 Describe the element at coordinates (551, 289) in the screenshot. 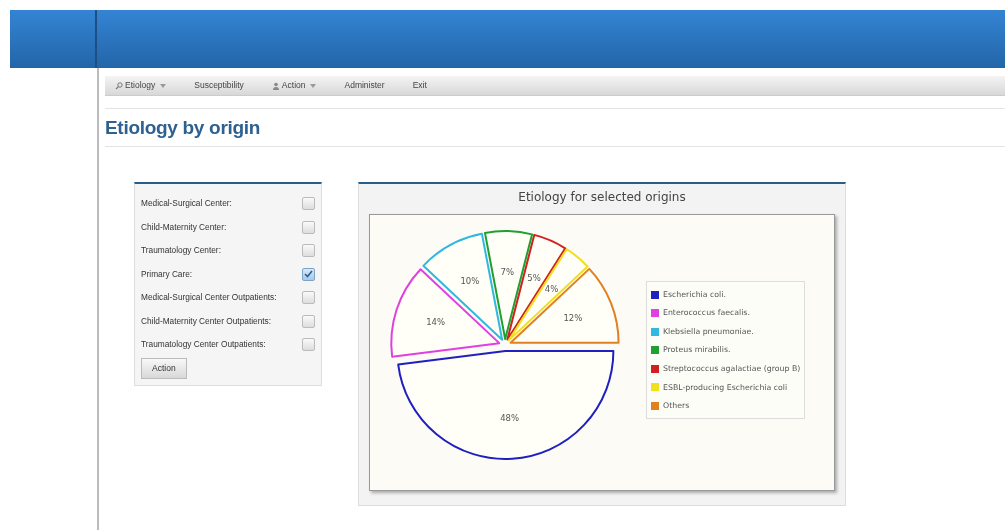

I see `slice-label: 4%` at that location.